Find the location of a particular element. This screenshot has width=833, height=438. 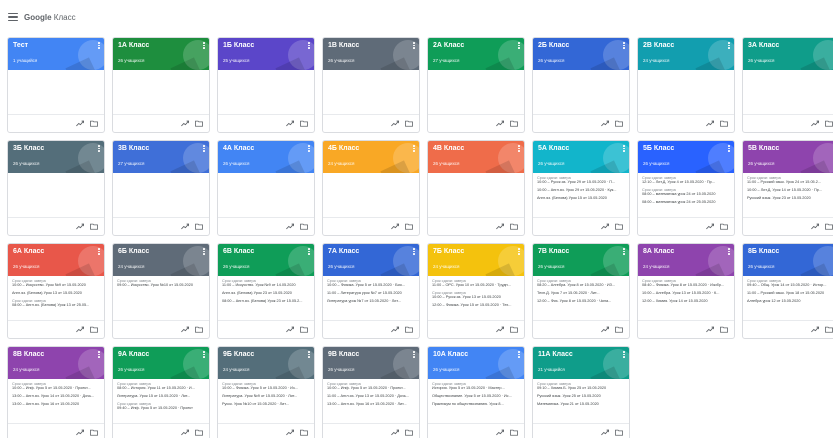

class-banner: 3А Класс 26 учащихся is located at coordinates (788, 54).